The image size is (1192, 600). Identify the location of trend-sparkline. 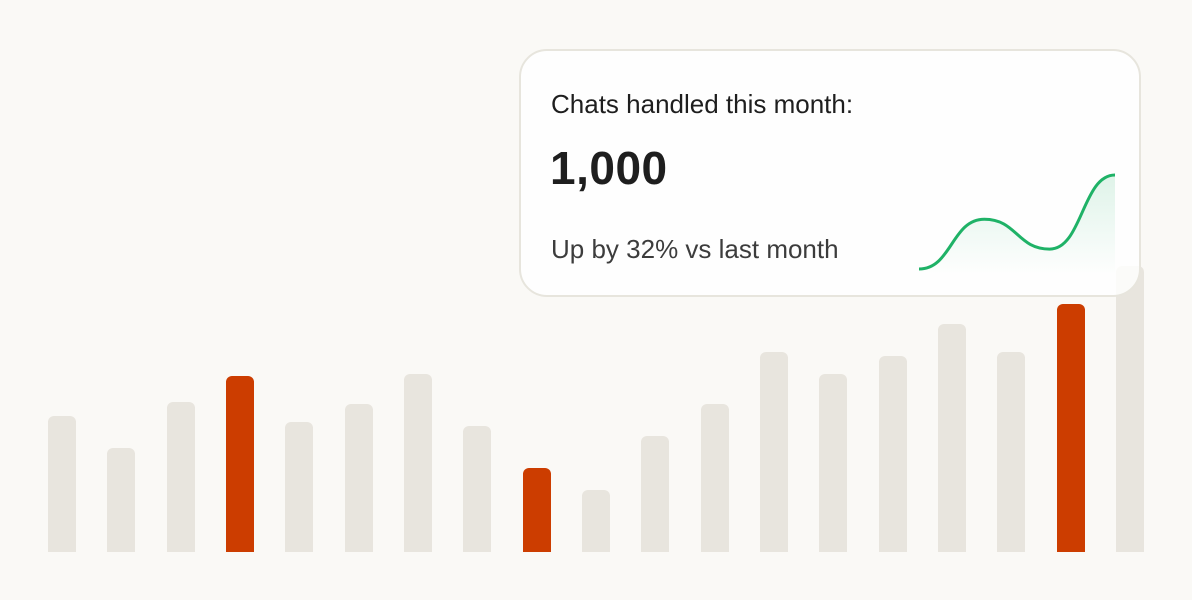
(1017, 224).